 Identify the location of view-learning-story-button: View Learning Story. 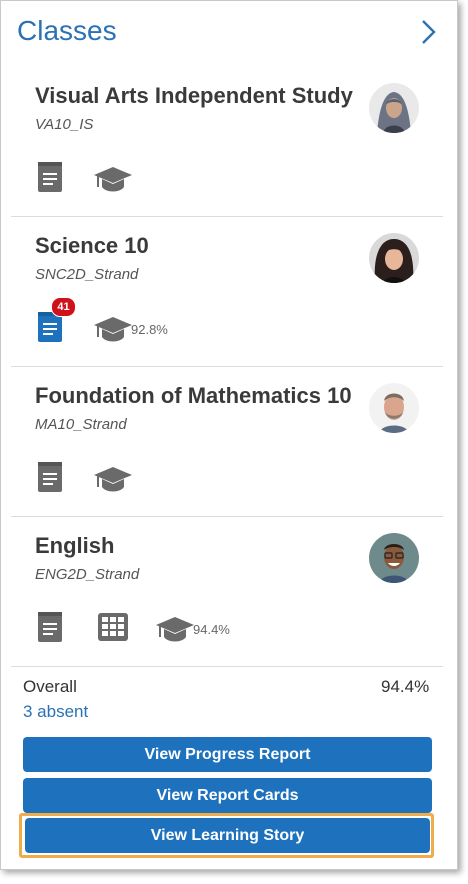
(227, 835).